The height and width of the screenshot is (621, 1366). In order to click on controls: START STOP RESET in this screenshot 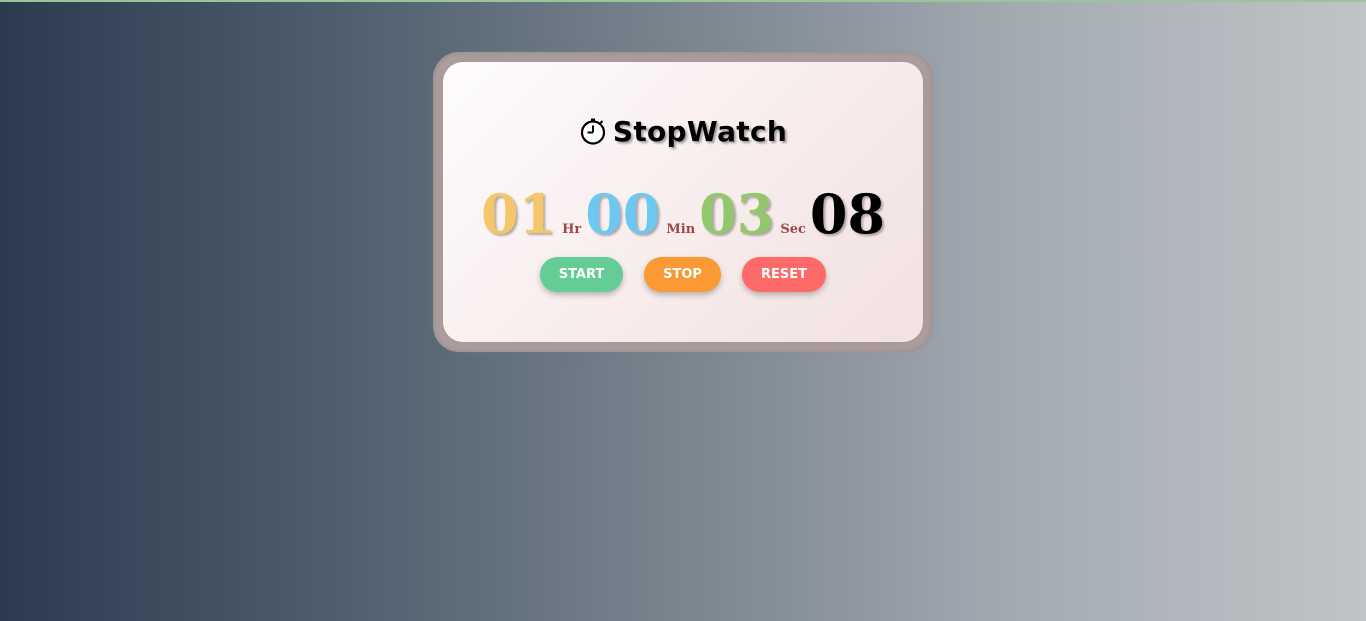, I will do `click(683, 274)`.